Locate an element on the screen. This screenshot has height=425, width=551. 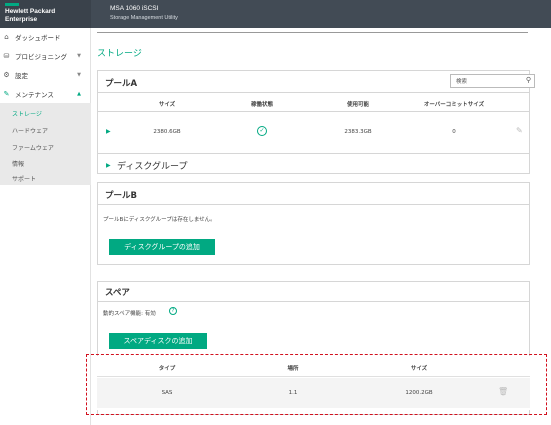
expand-disk-group-icon: ▶ is located at coordinates (108, 165).